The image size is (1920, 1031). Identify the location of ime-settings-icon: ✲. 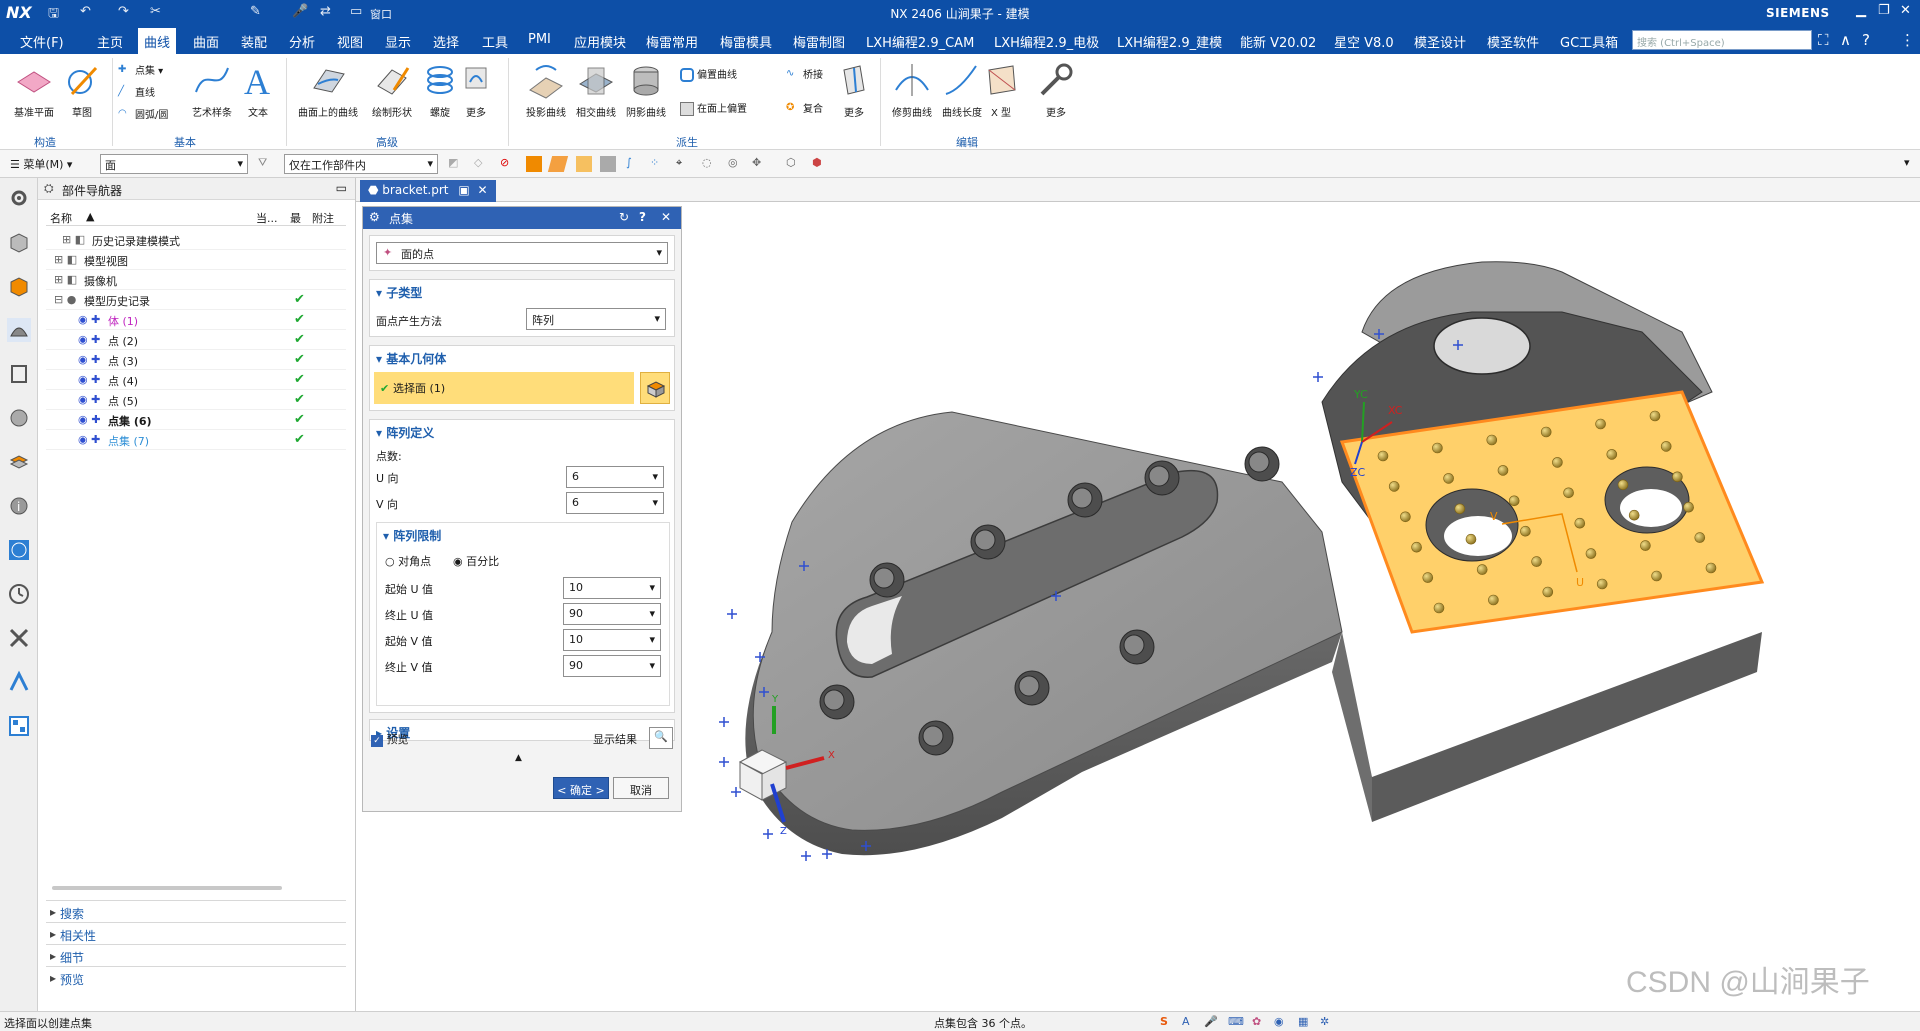
(1324, 1021).